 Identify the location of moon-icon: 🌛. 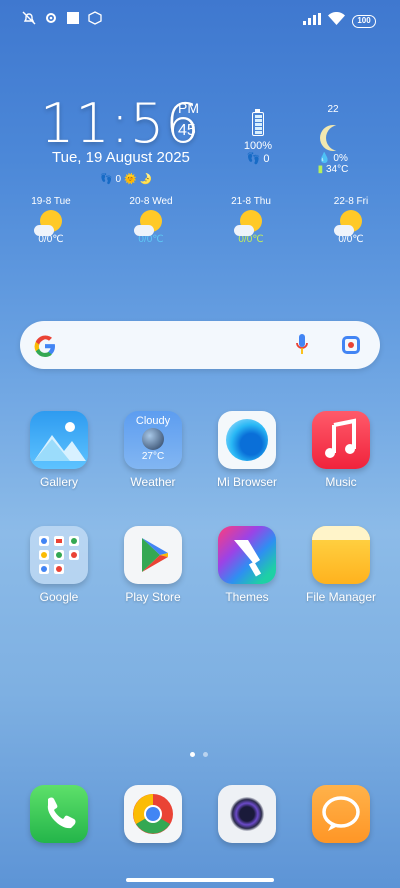
(145, 179).